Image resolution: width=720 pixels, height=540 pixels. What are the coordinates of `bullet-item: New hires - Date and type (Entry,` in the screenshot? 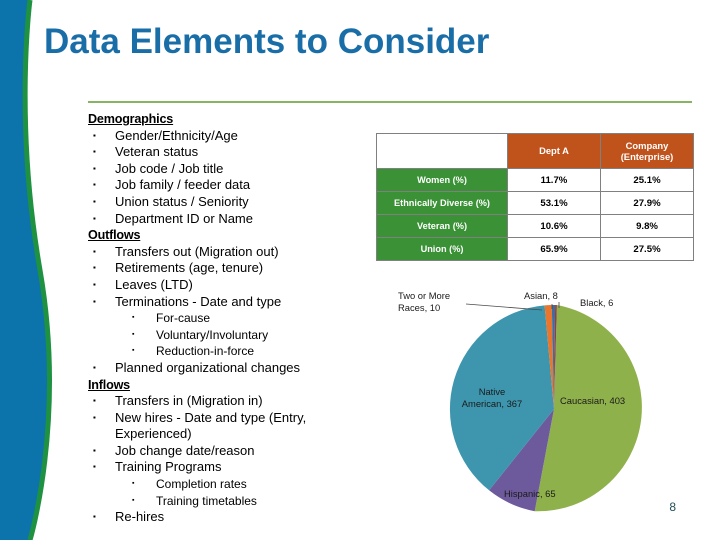 It's located at (228, 418).